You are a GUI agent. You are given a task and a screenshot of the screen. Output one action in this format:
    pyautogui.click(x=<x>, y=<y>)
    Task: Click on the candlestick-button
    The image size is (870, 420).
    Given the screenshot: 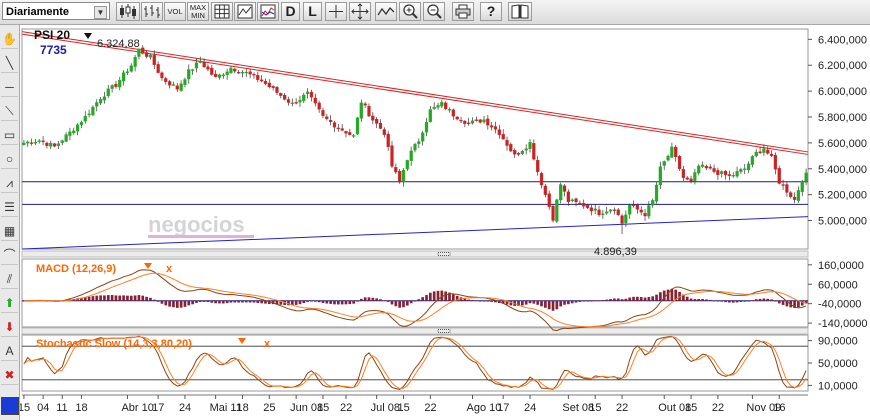 What is the action you would take?
    pyautogui.click(x=128, y=11)
    